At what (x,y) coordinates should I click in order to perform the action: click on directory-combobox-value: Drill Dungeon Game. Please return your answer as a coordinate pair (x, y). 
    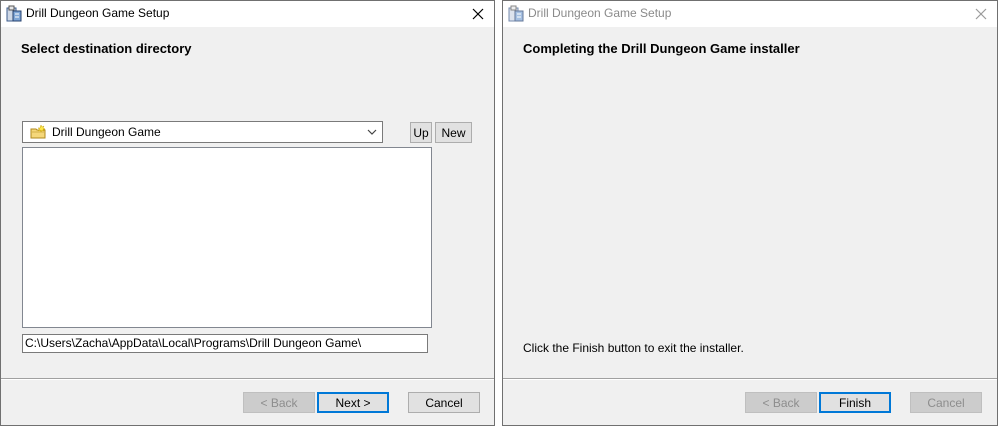
    Looking at the image, I should click on (106, 132).